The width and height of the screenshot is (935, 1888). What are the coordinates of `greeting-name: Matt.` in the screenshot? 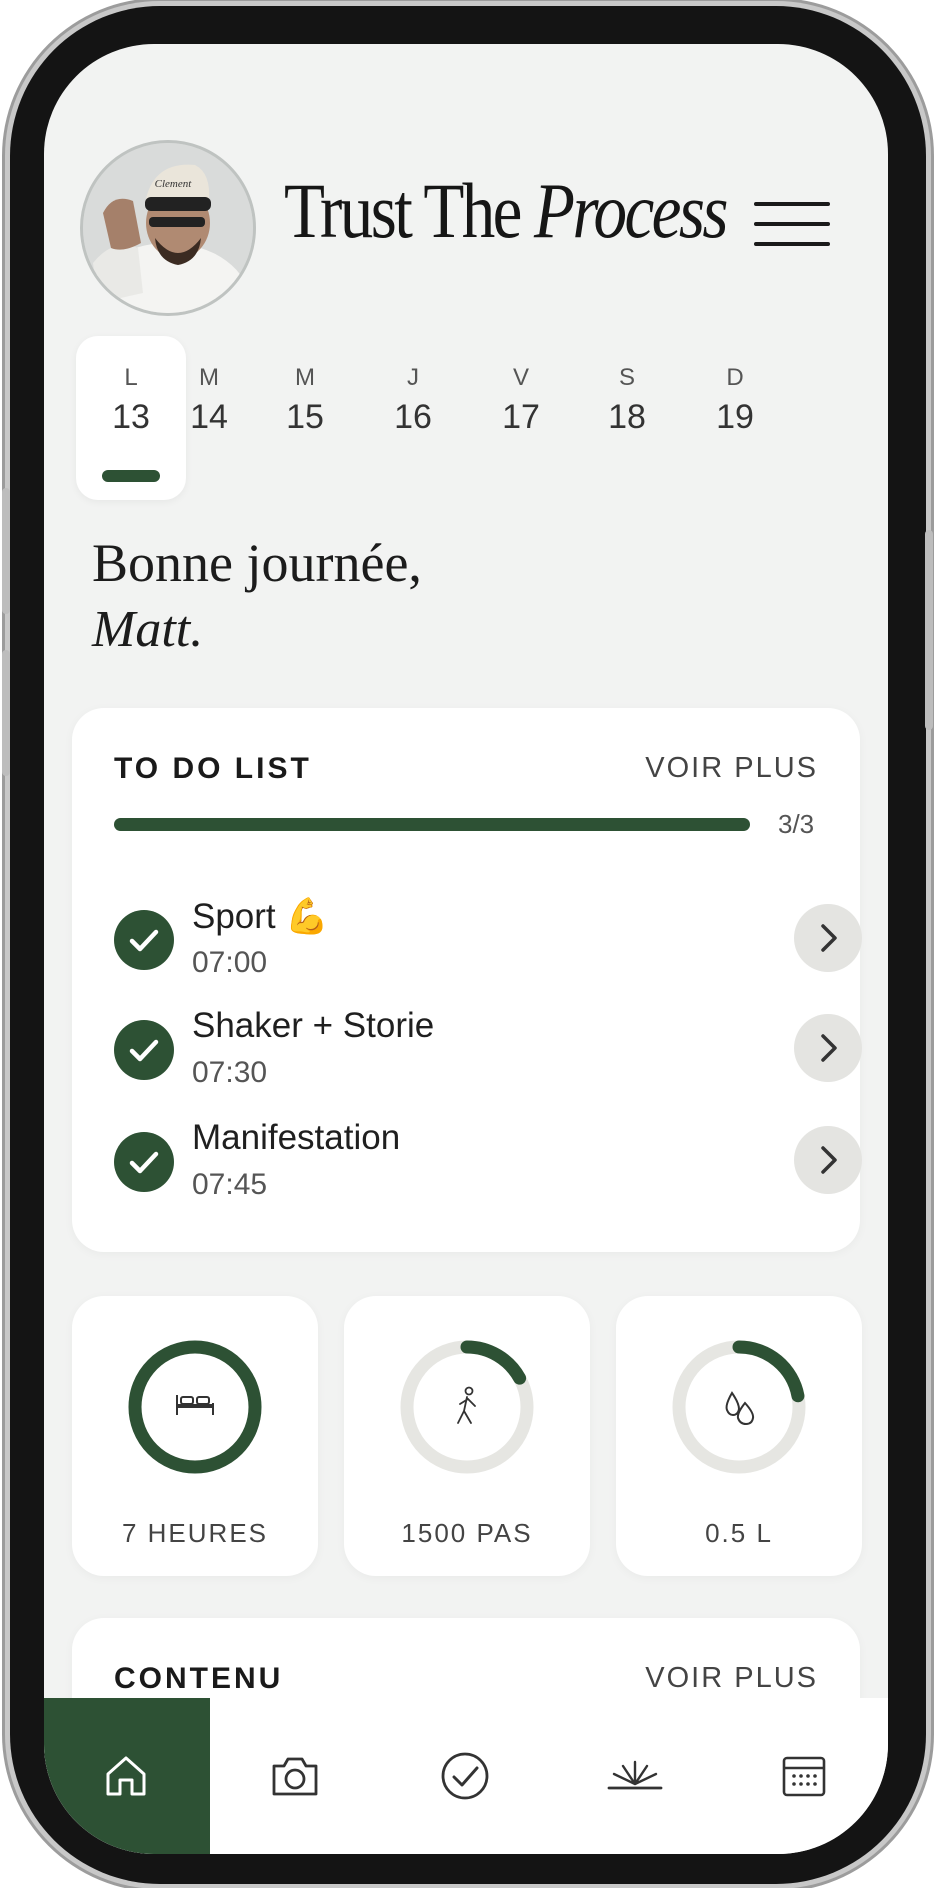 It's located at (148, 629).